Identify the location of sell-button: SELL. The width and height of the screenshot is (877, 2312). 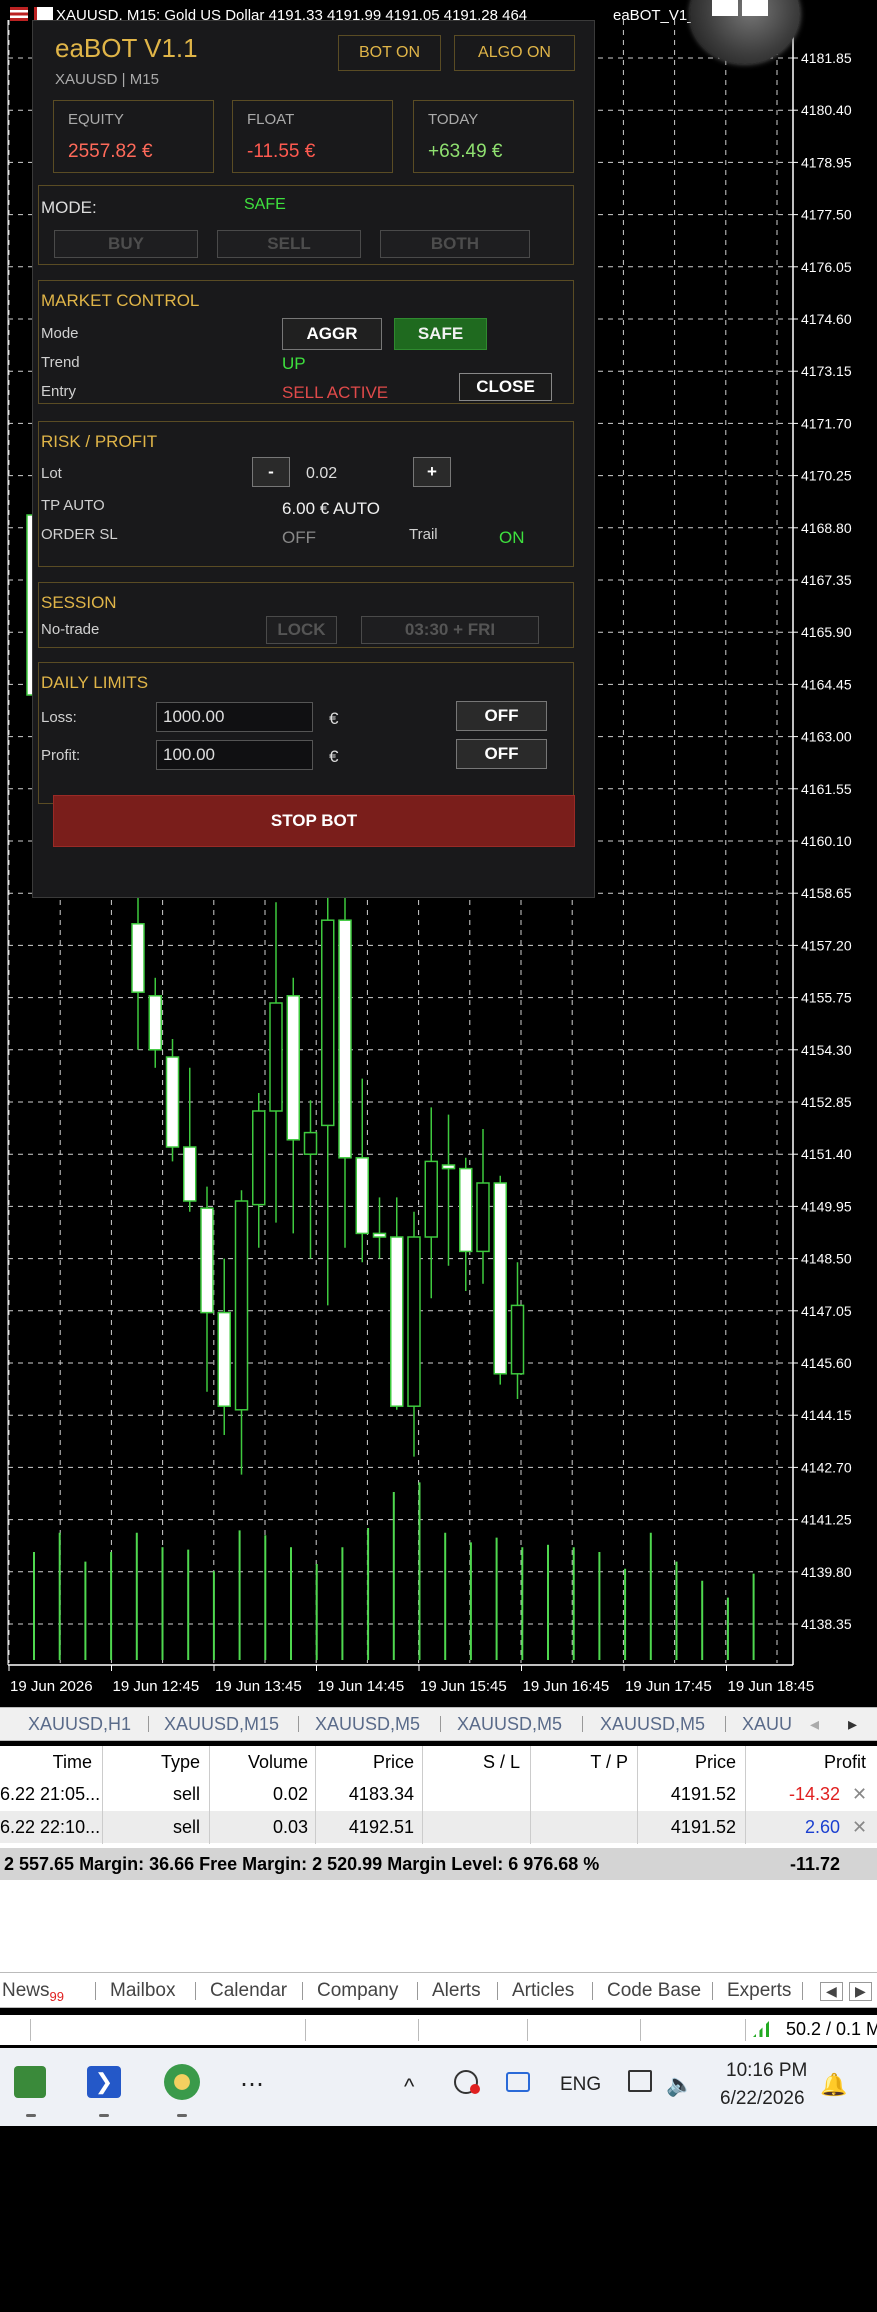
(289, 244).